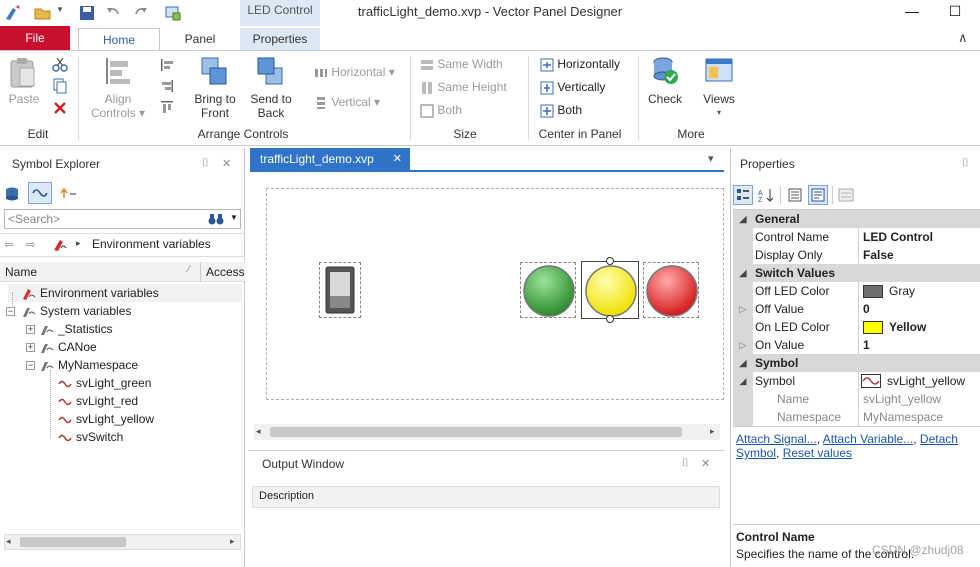 This screenshot has width=980, height=567. What do you see at coordinates (98, 401) in the screenshot?
I see `tree-item-svlight-red: svLight_red` at bounding box center [98, 401].